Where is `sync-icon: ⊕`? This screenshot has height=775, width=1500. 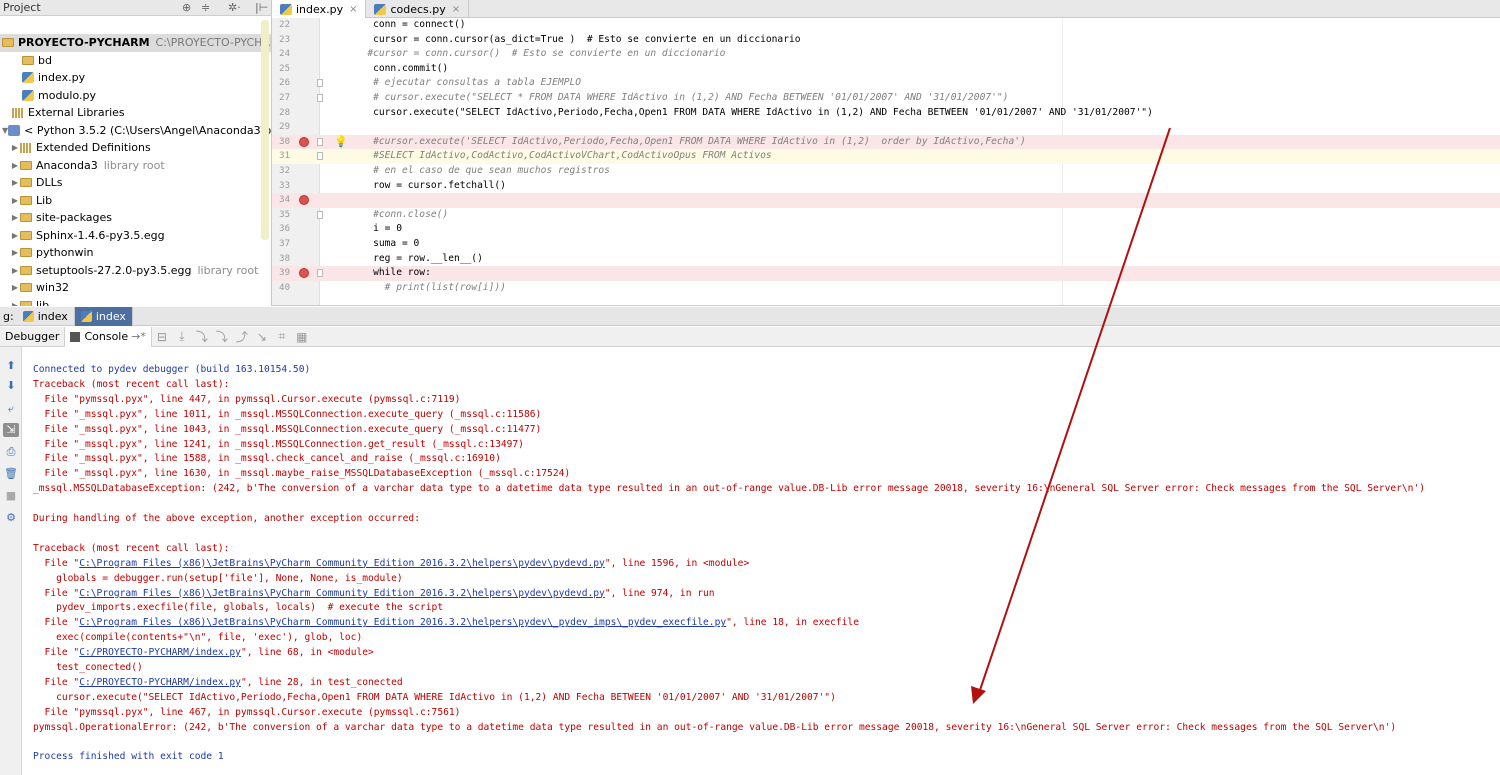 sync-icon: ⊕ is located at coordinates (186, 8).